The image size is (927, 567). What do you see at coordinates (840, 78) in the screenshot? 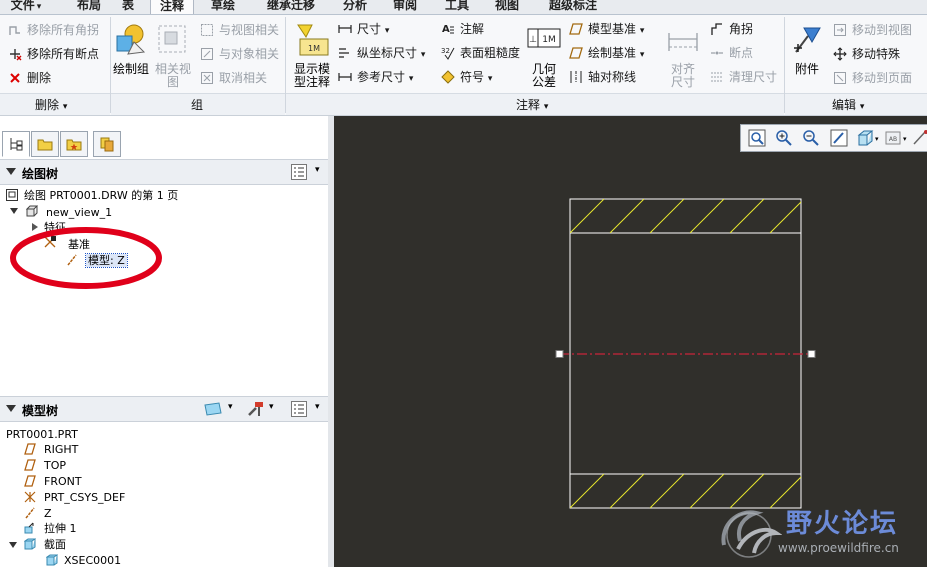
I see `move-to-sheet-icon` at bounding box center [840, 78].